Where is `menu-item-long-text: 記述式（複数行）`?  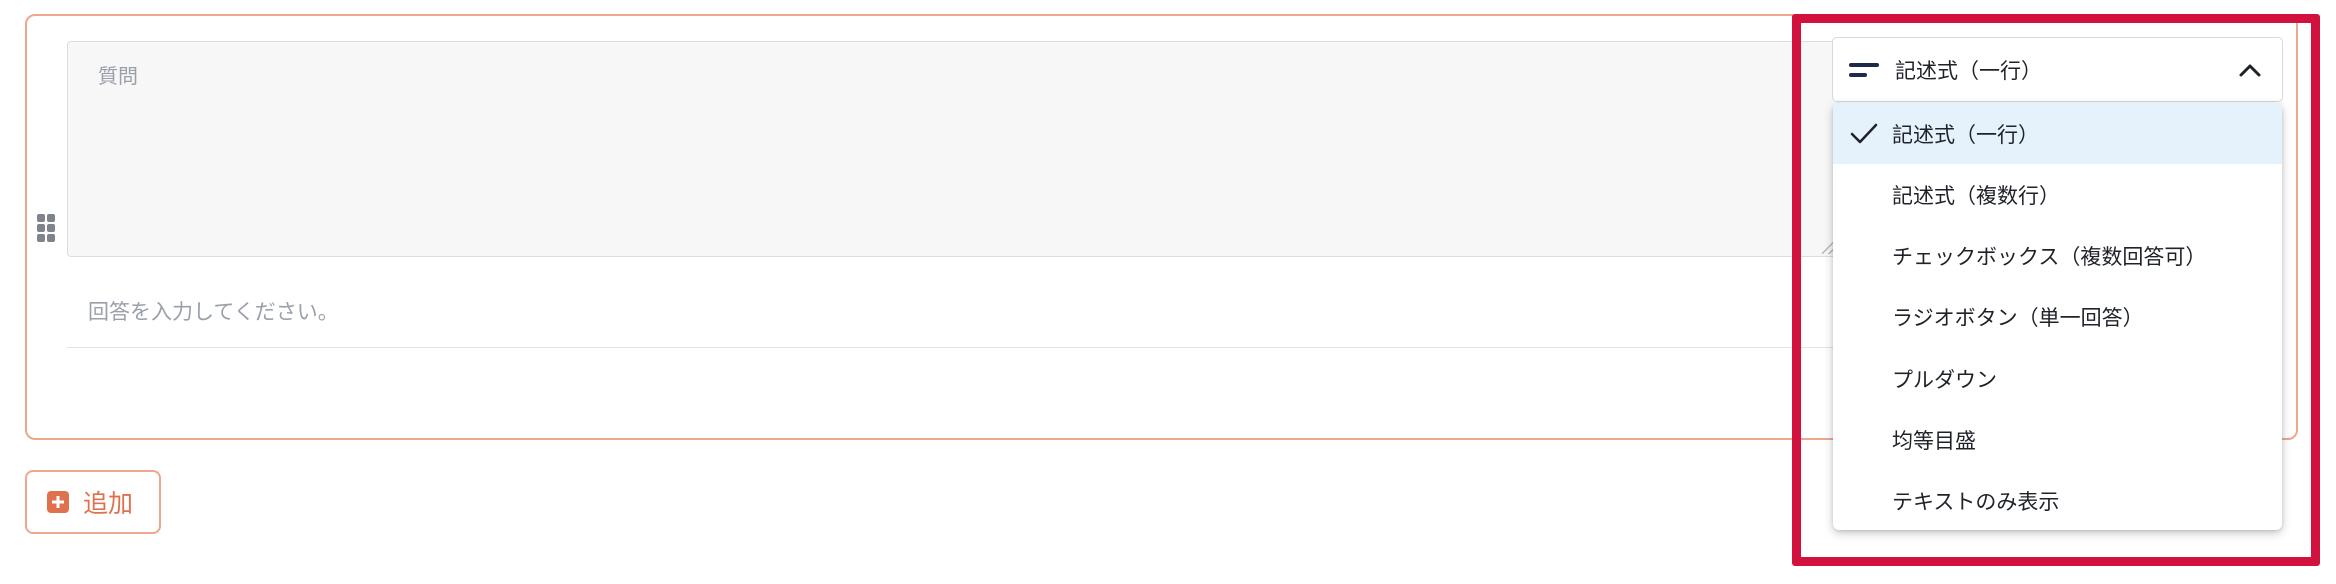
menu-item-long-text: 記述式（複数行） is located at coordinates (2057, 194).